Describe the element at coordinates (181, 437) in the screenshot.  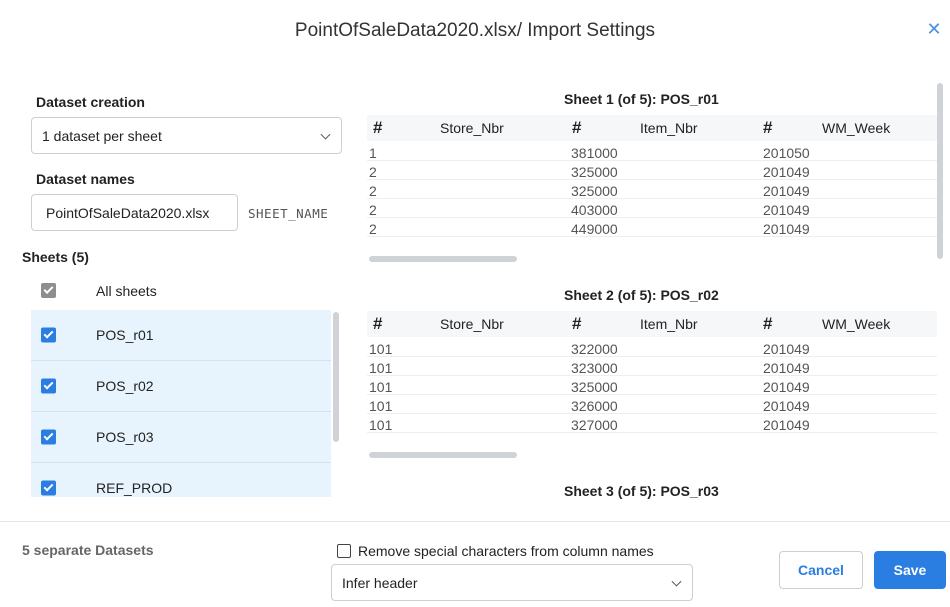
I see `sheet-item-pos-r03: POS_r03` at that location.